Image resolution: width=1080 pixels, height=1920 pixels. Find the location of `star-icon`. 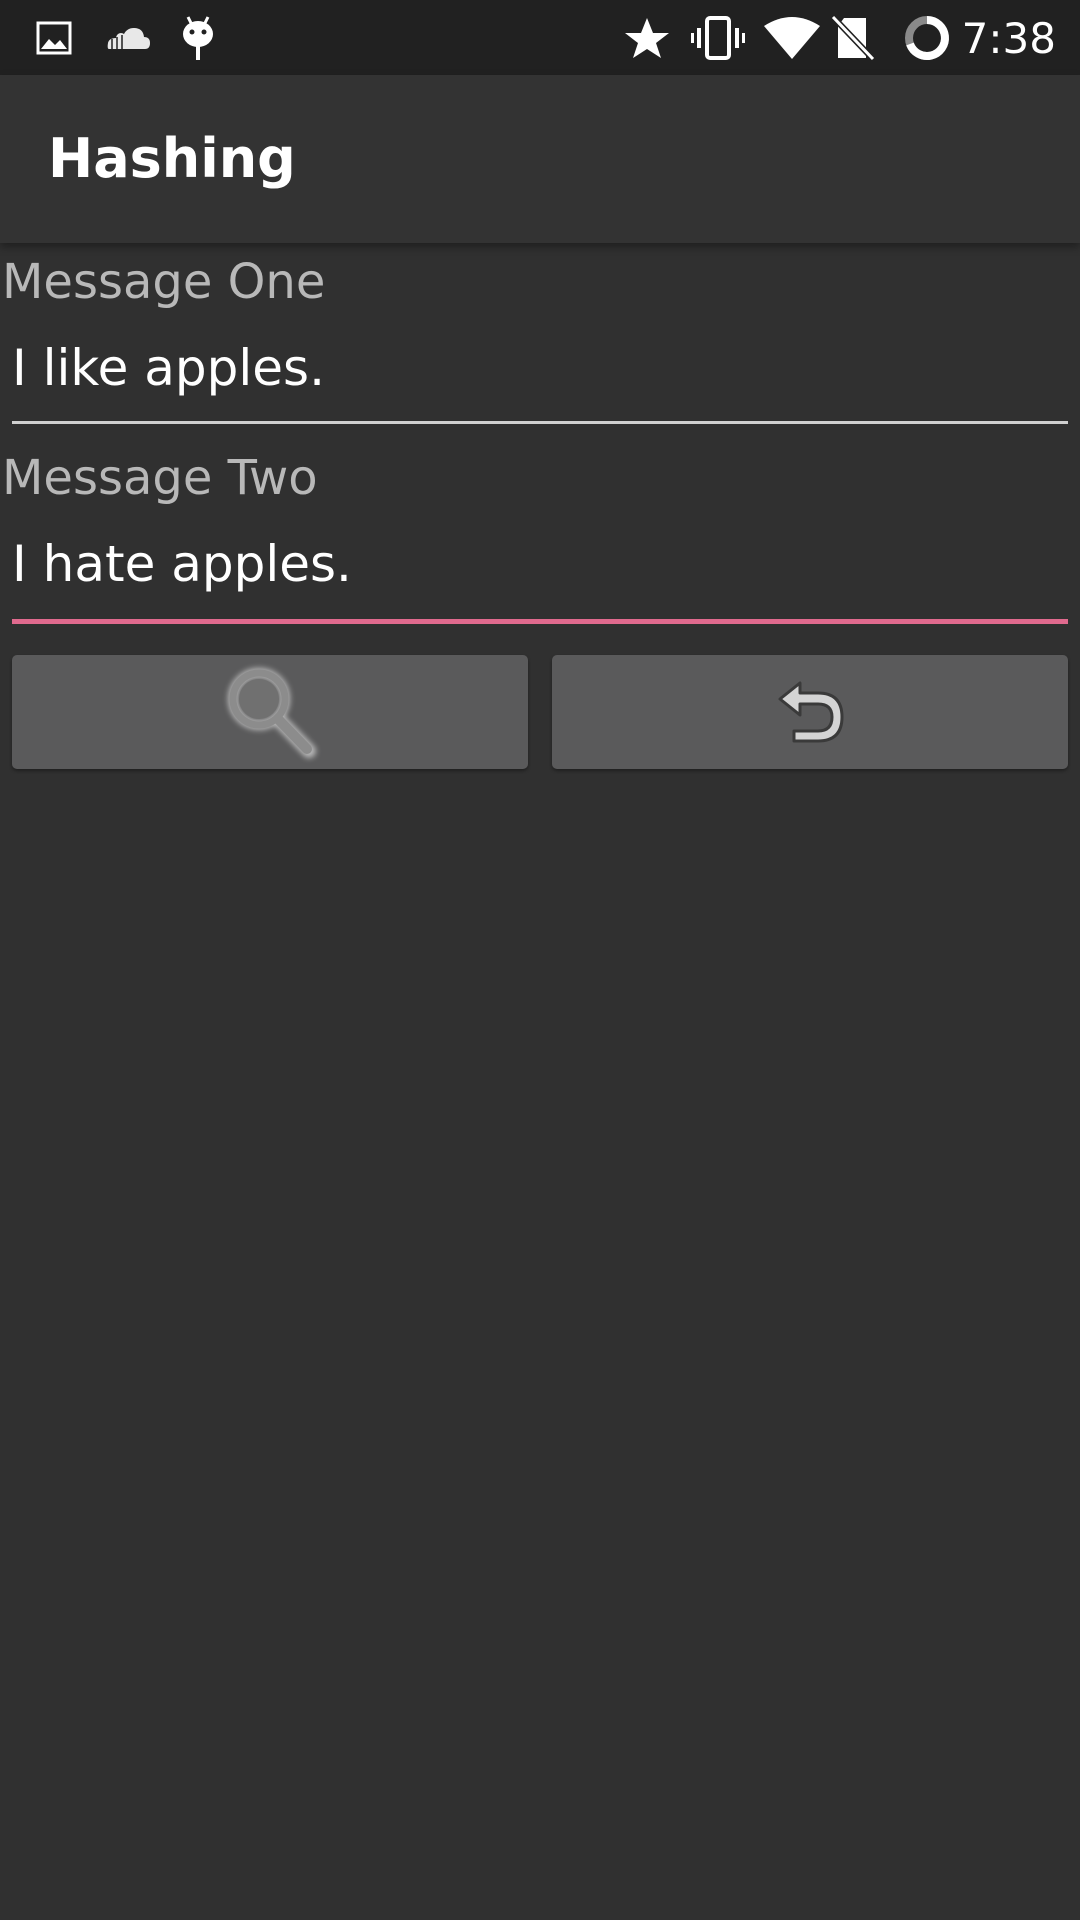

star-icon is located at coordinates (647, 37).